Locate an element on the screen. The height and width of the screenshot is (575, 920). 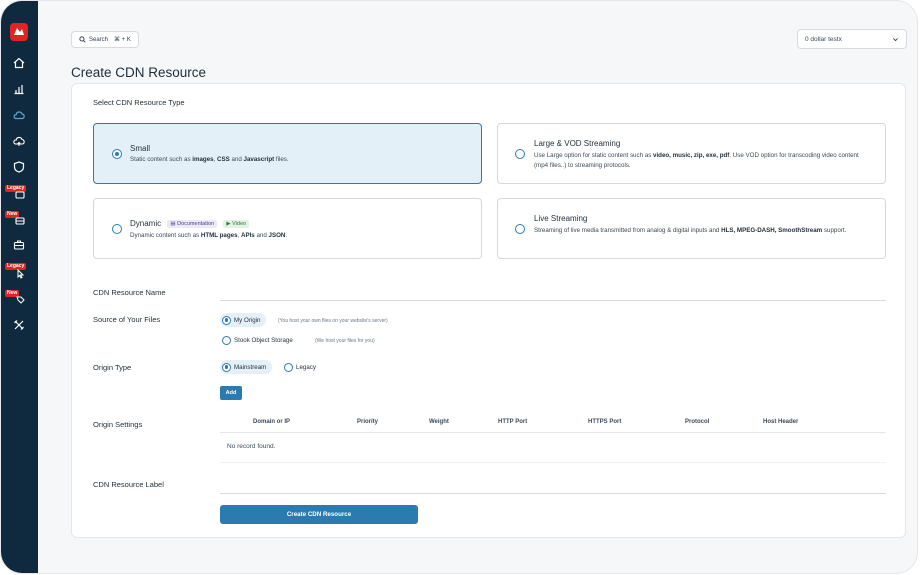
dynamic-title: Dynamic ▤ Documentation ▶ Video is located at coordinates (190, 223).